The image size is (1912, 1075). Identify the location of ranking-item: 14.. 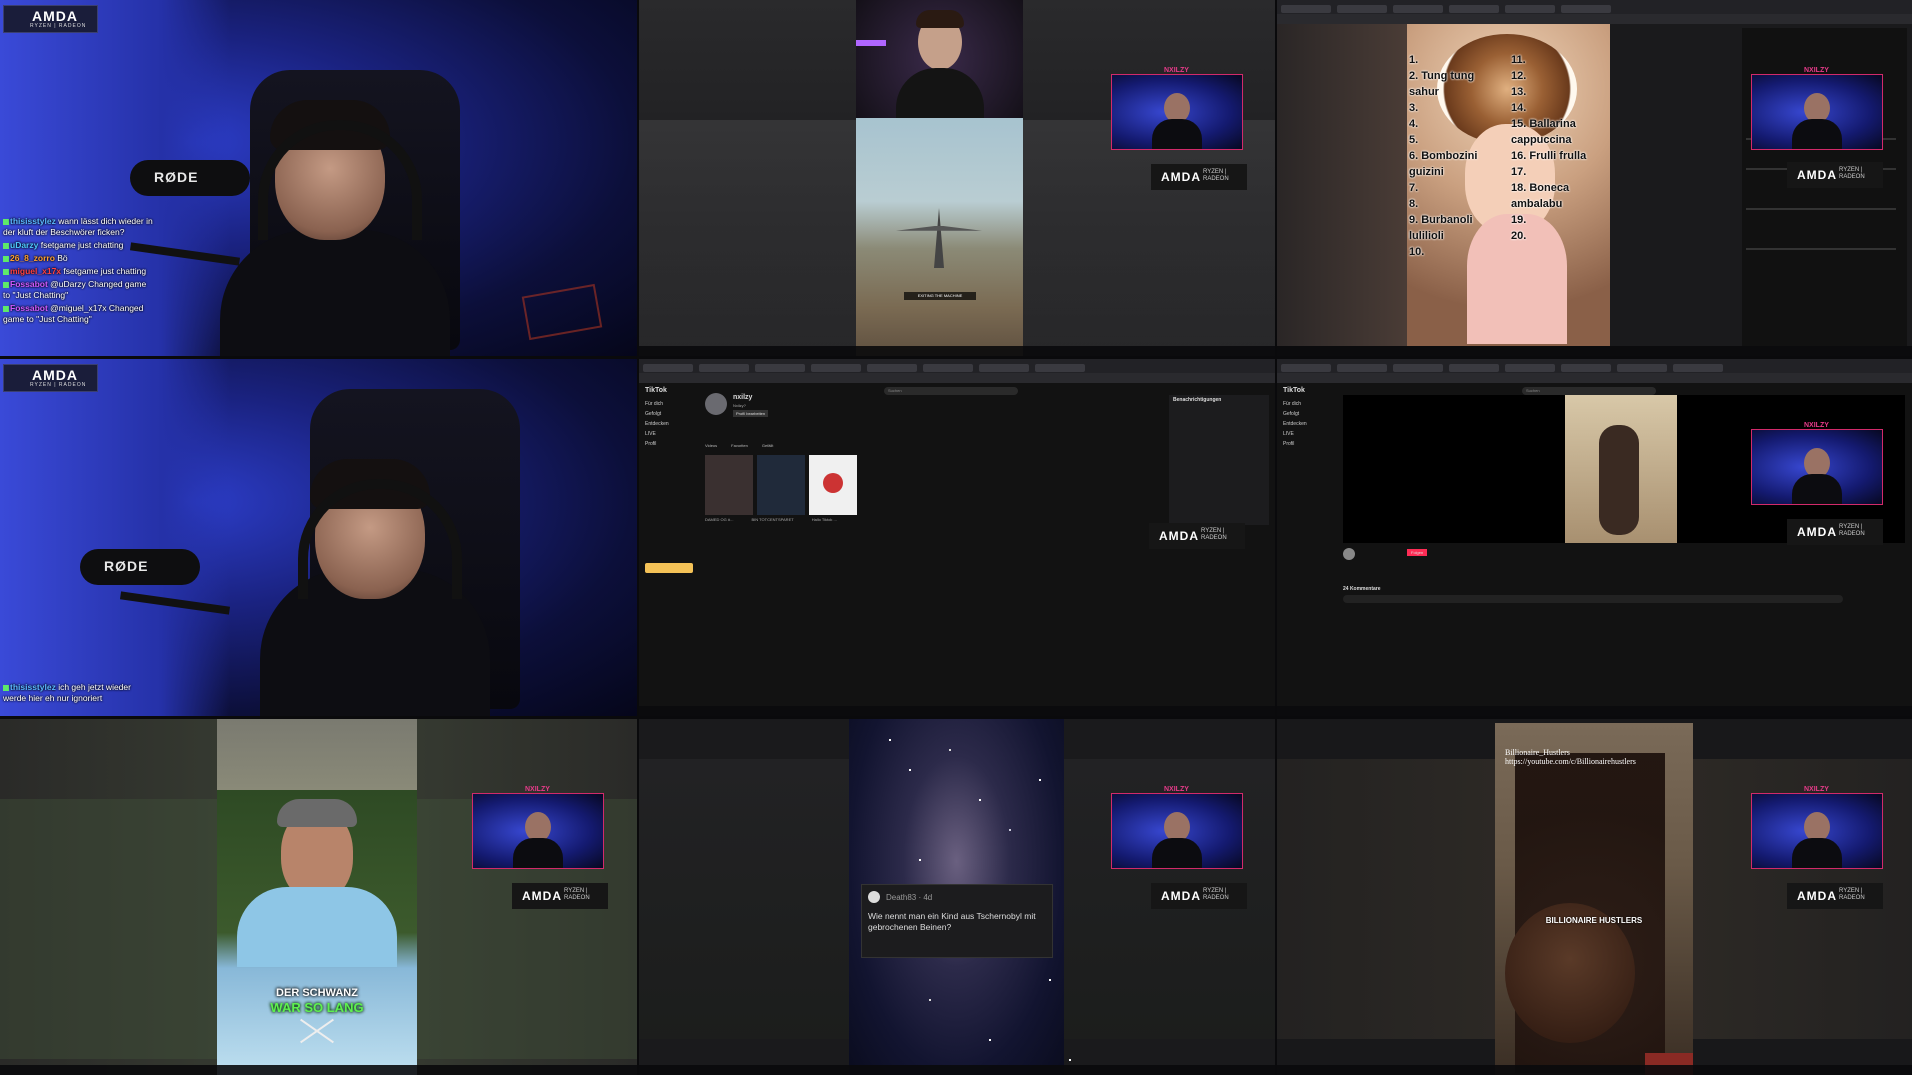
(1519, 108).